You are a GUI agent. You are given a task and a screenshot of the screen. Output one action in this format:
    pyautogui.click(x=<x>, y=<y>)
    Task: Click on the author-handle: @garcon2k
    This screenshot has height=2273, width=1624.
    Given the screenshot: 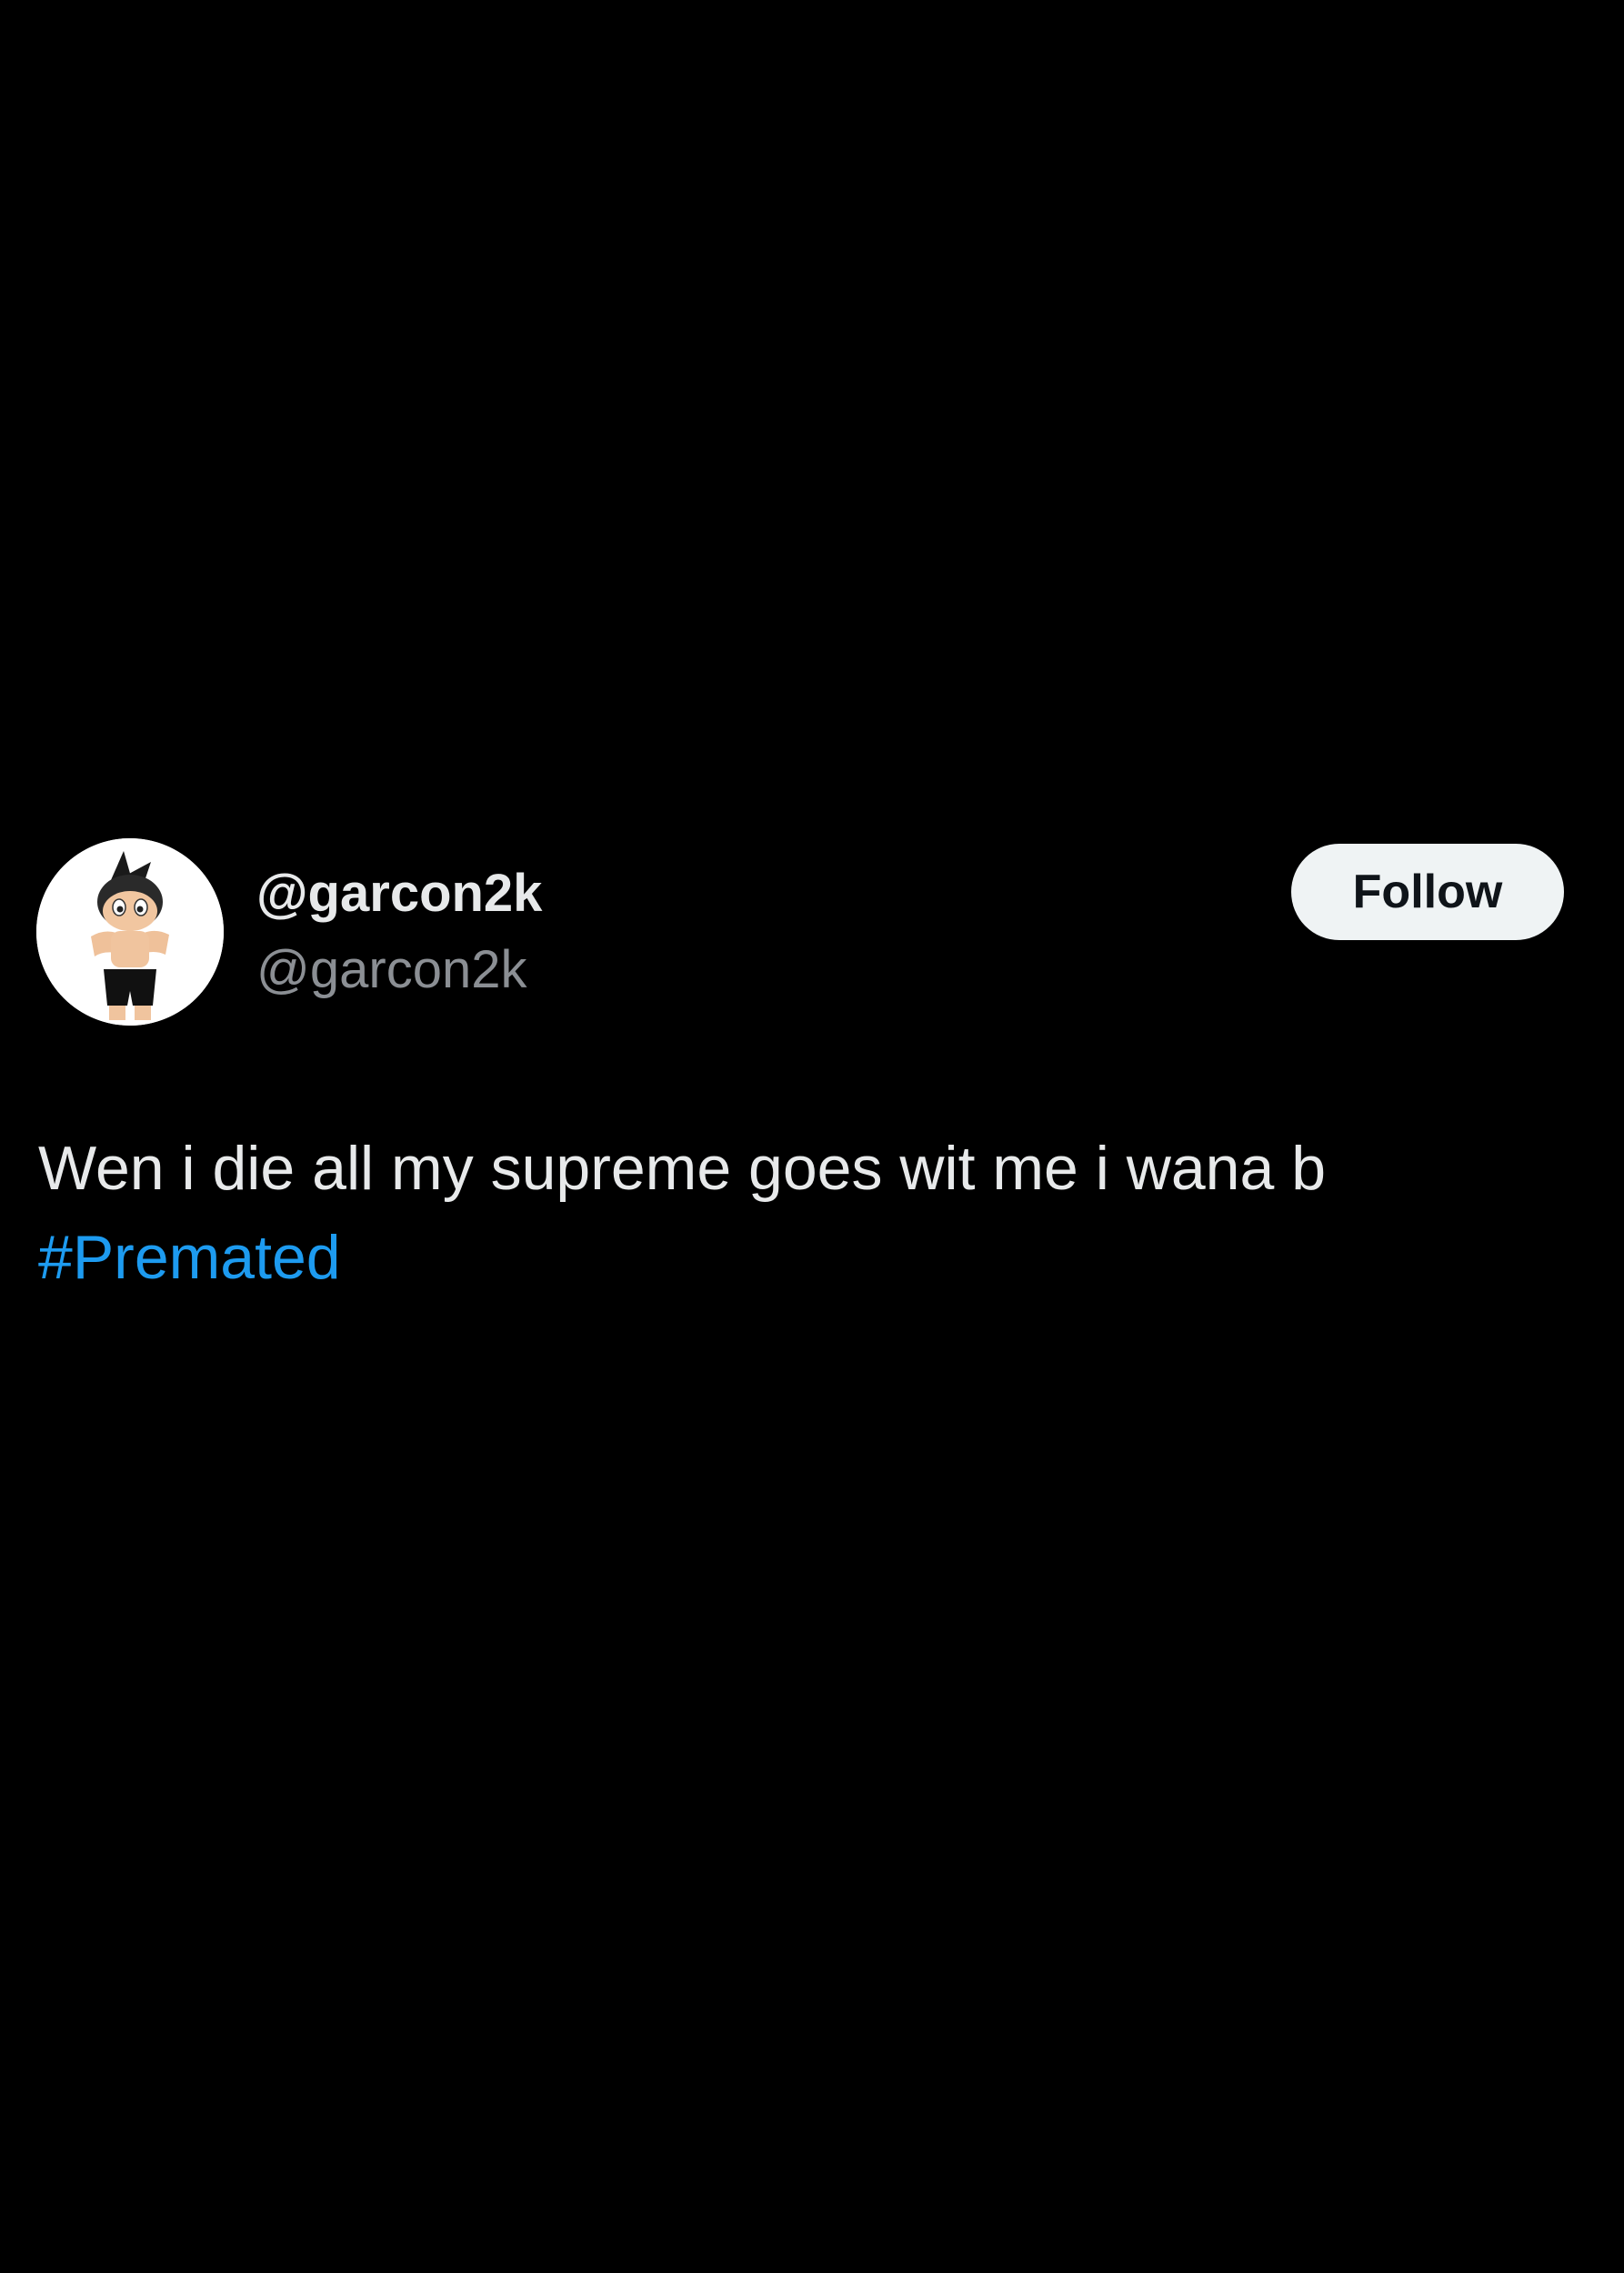 What is the action you would take?
    pyautogui.click(x=391, y=970)
    